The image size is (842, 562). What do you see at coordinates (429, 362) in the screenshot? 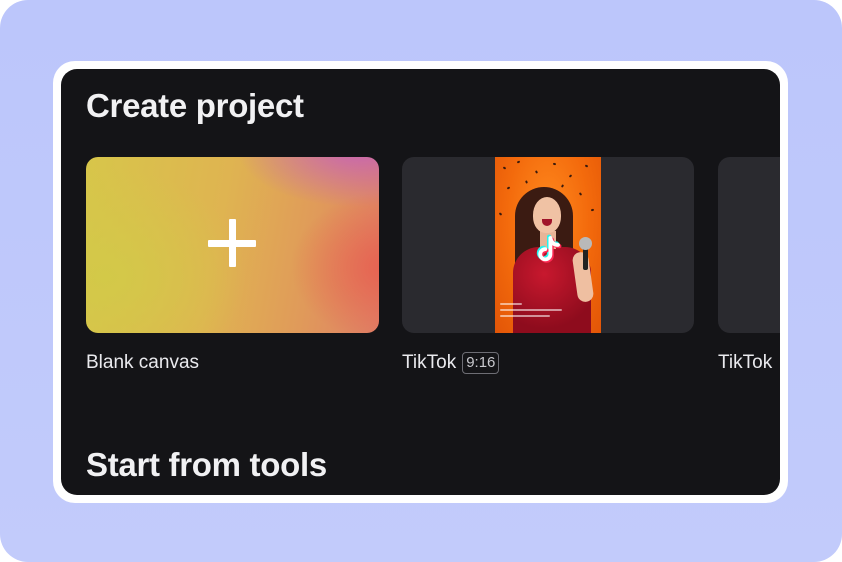
I see `tiktok-template-name: TikTok` at bounding box center [429, 362].